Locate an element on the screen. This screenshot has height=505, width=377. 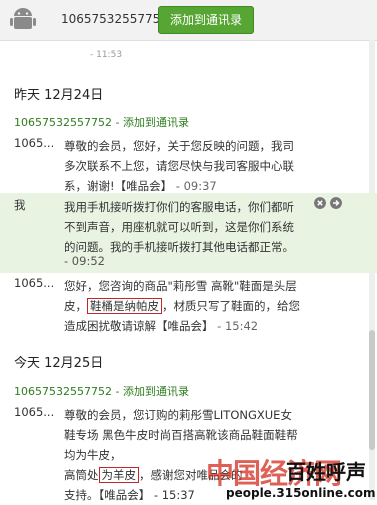
message-text: ，材质只写了鞋面的，给您 is located at coordinates (231, 306).